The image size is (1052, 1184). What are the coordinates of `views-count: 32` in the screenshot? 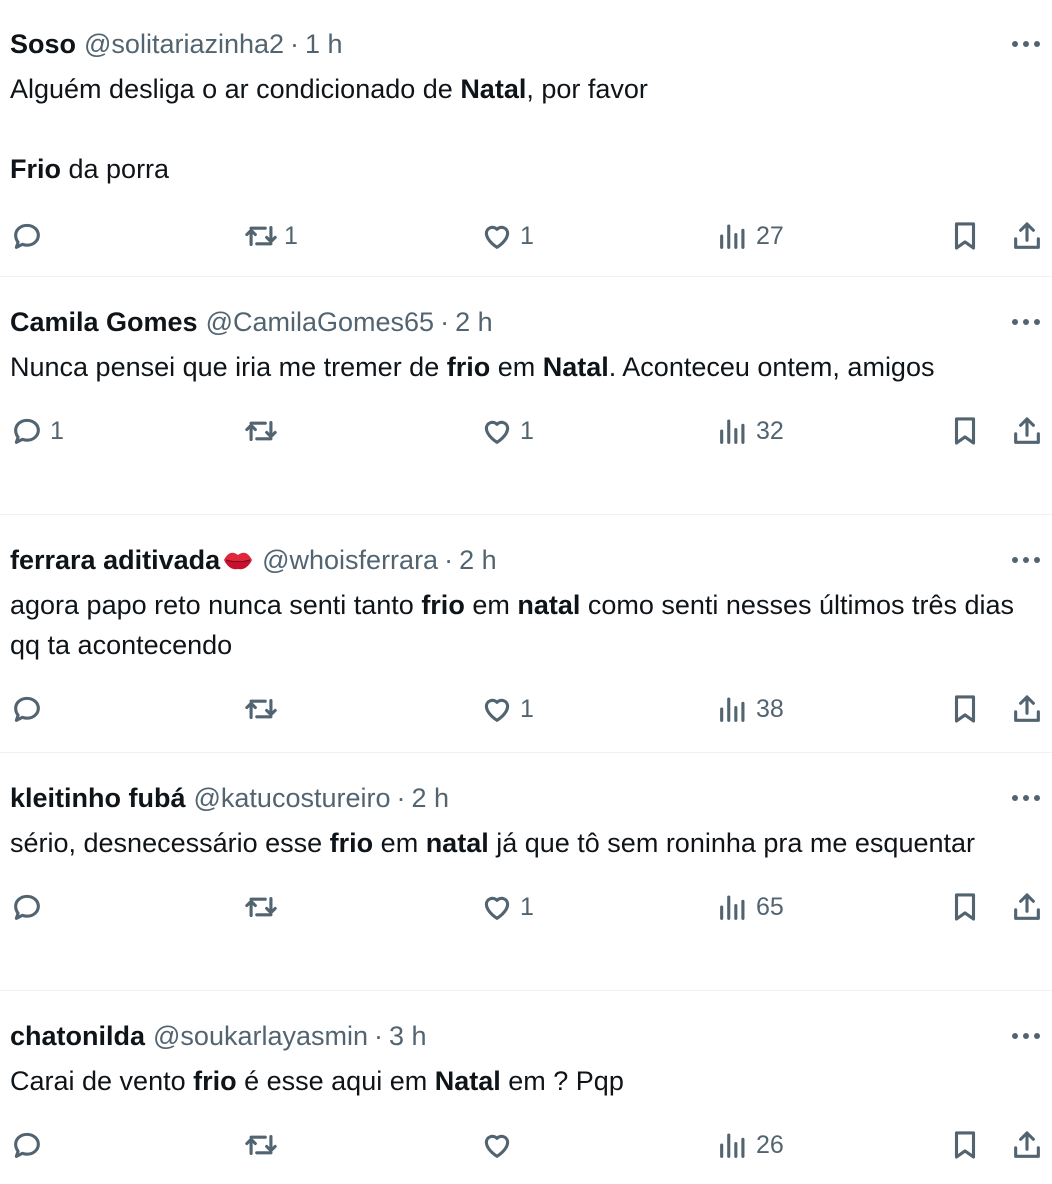 It's located at (770, 430).